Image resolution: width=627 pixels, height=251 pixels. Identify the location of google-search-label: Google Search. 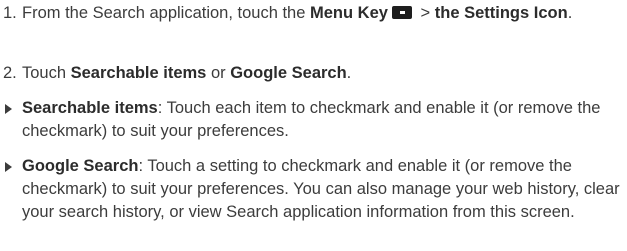
(288, 73).